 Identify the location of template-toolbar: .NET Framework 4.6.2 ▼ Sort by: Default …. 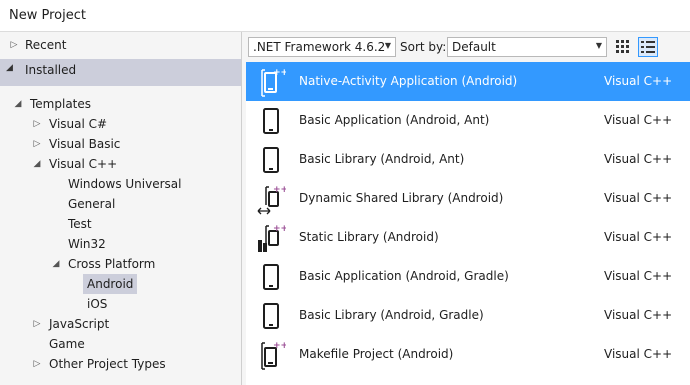
(466, 47).